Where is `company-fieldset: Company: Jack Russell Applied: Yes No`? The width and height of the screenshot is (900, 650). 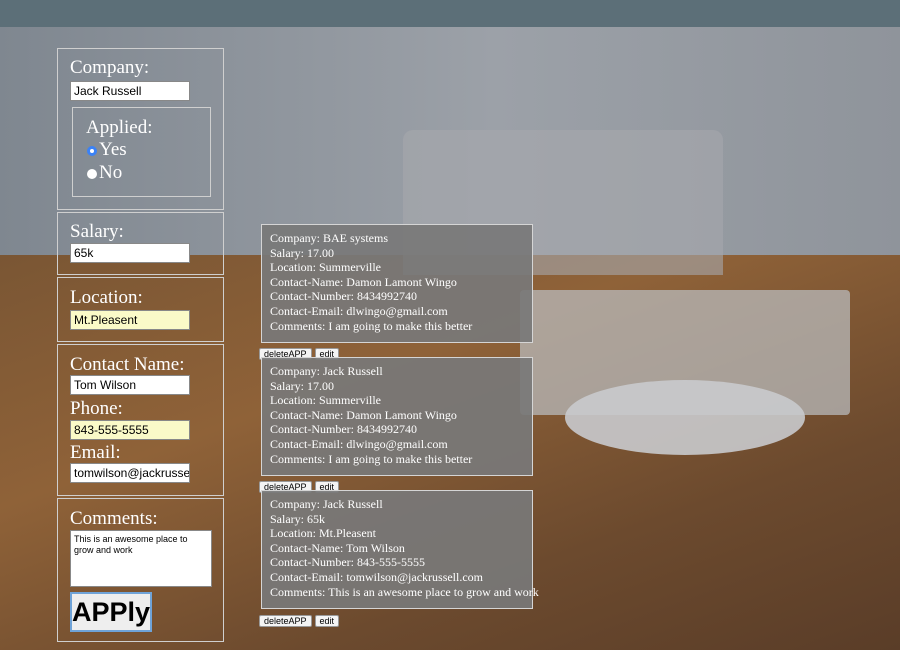
company-fieldset: Company: Jack Russell Applied: Yes No is located at coordinates (140, 129).